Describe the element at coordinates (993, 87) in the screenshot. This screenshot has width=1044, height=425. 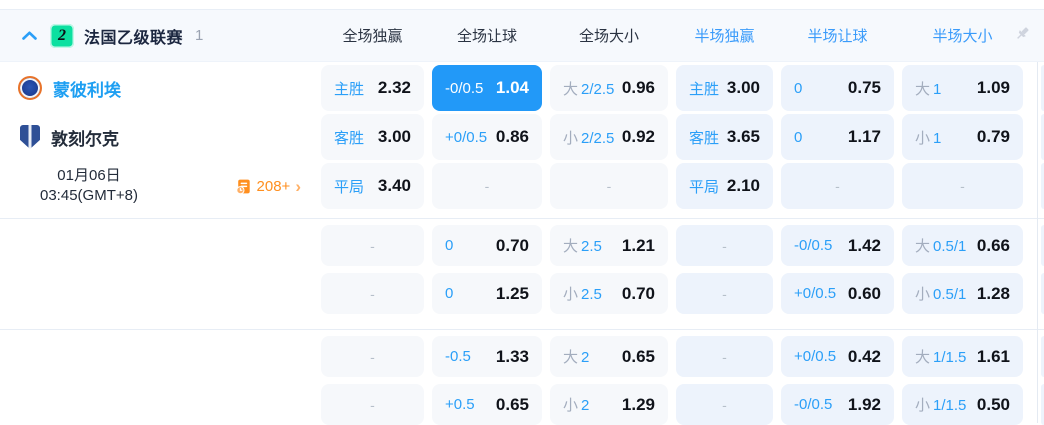
I see `odds-value: 1.09` at that location.